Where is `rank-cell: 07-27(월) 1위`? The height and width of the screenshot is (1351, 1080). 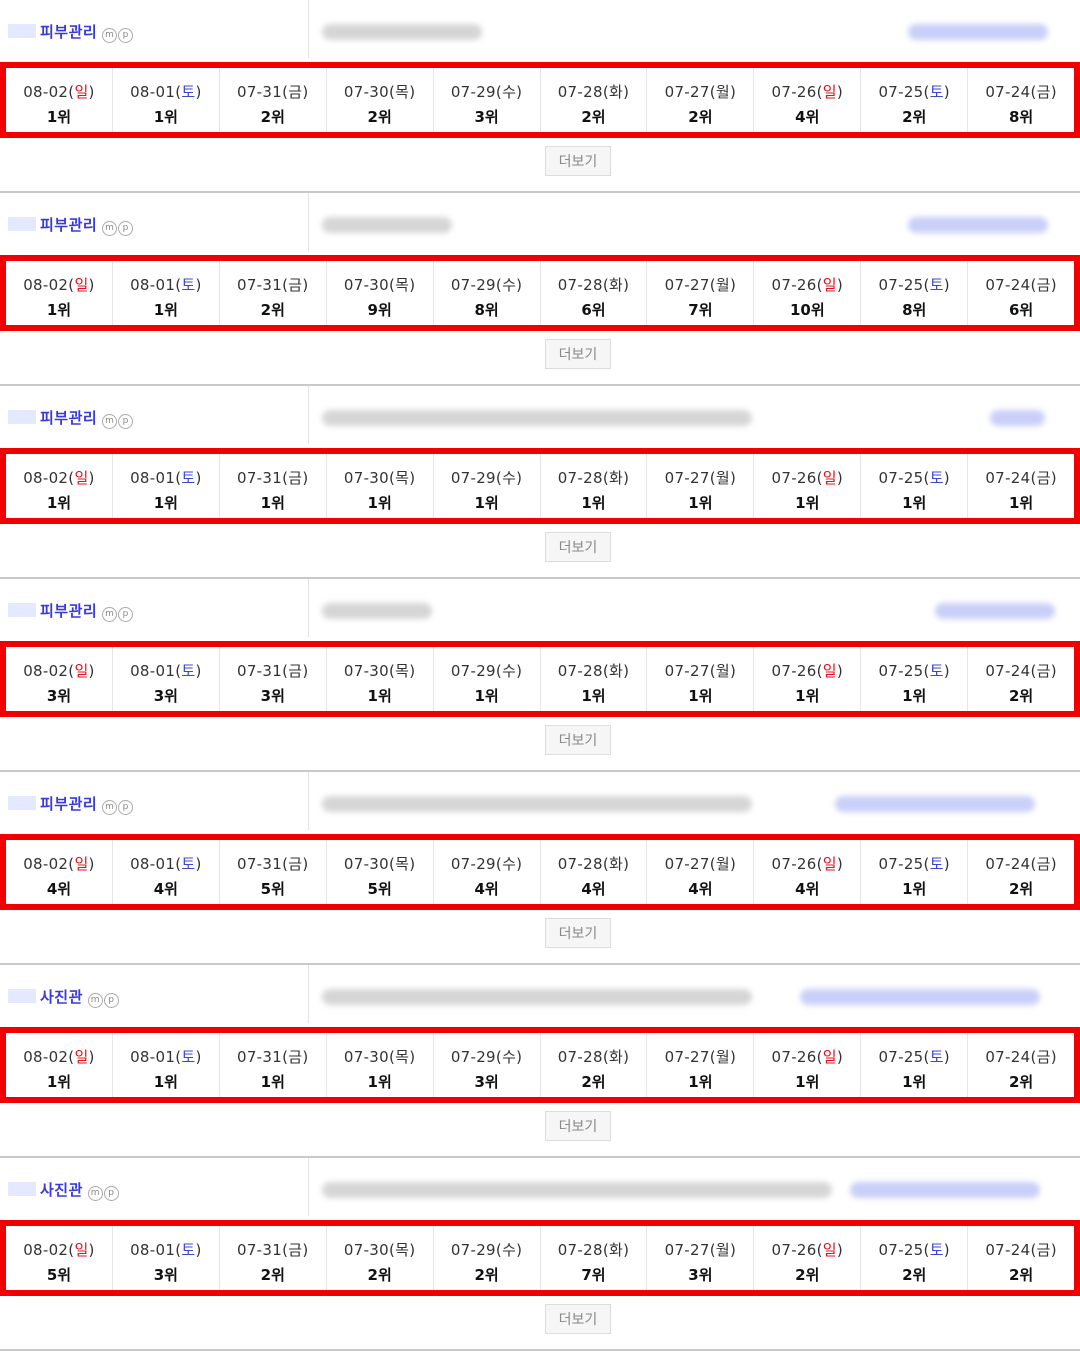 rank-cell: 07-27(월) 1위 is located at coordinates (701, 679).